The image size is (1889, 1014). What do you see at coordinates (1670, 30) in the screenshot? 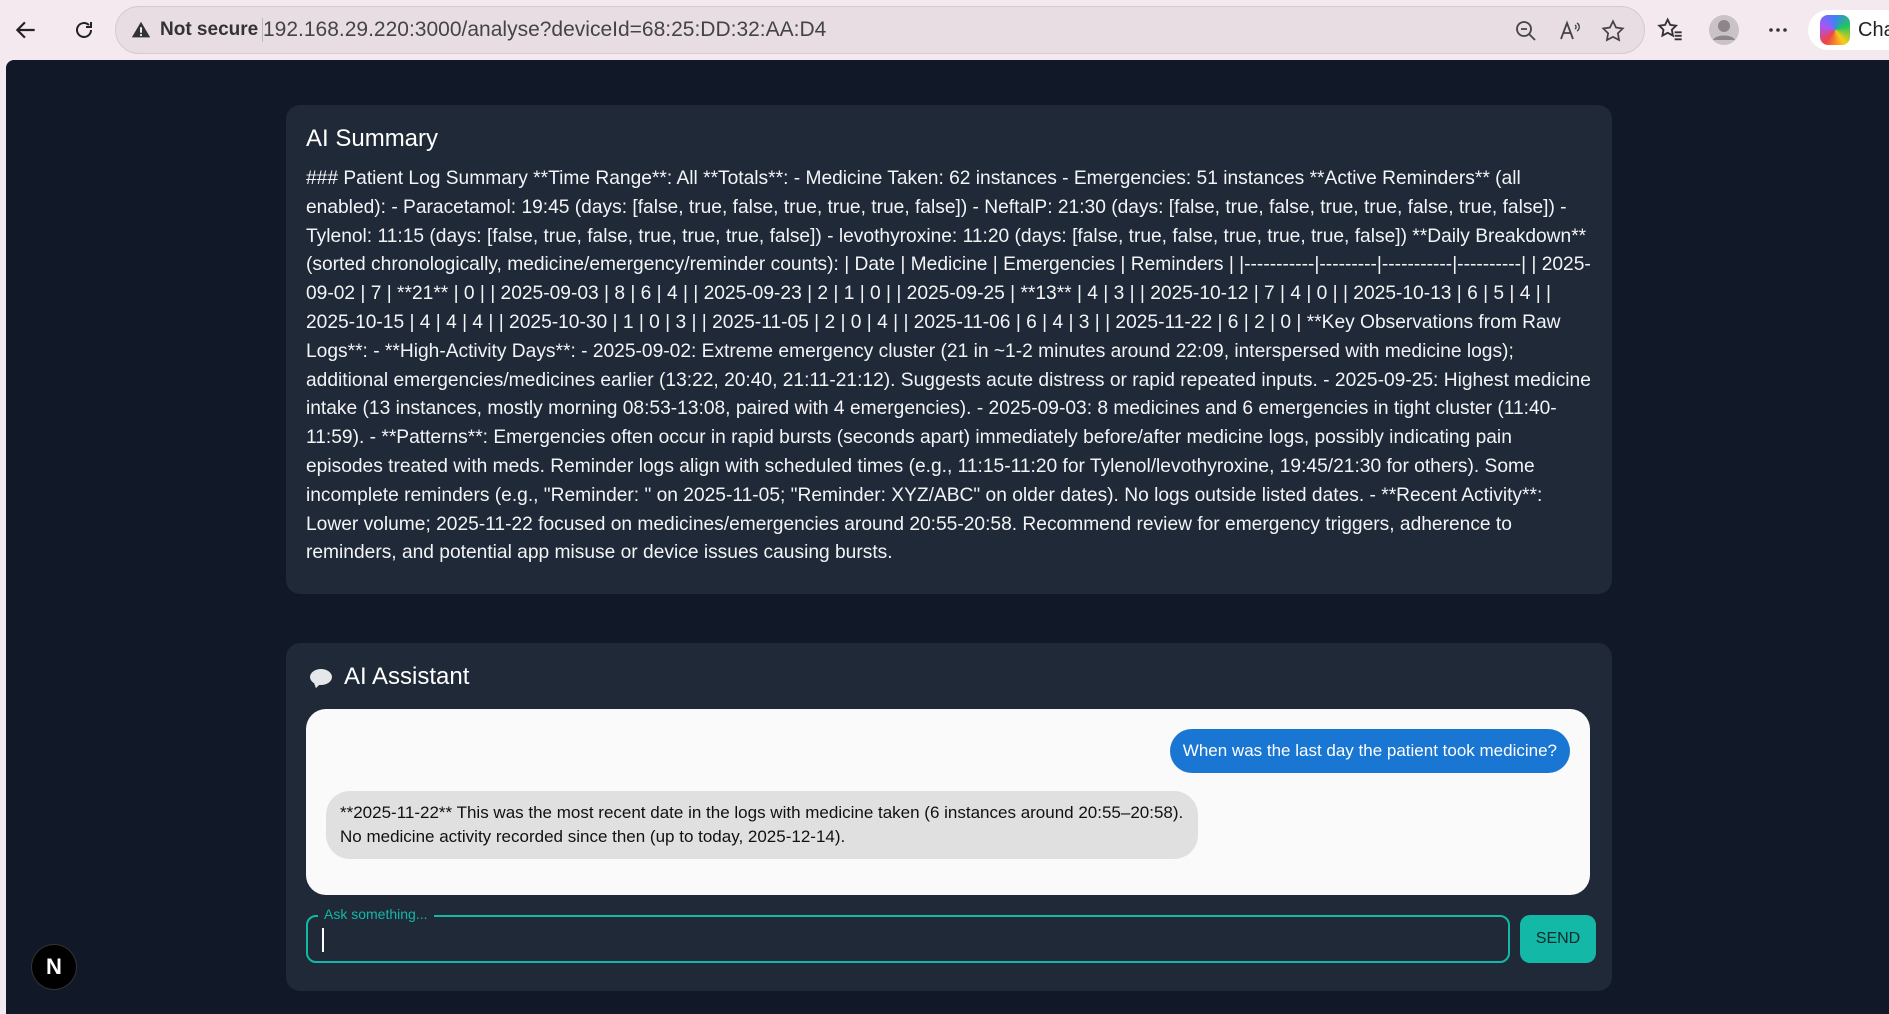
I see `favorites-icon` at bounding box center [1670, 30].